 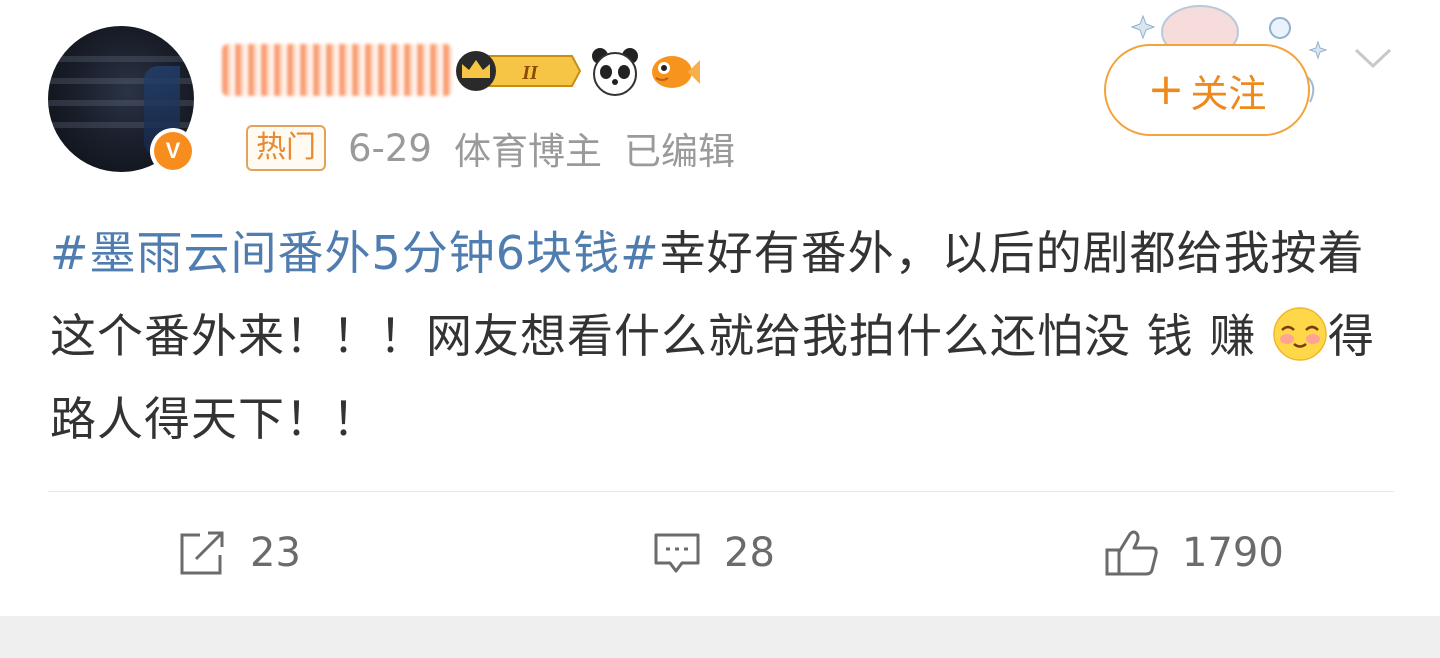 I want to click on like-button: 1790, so click(x=1194, y=553).